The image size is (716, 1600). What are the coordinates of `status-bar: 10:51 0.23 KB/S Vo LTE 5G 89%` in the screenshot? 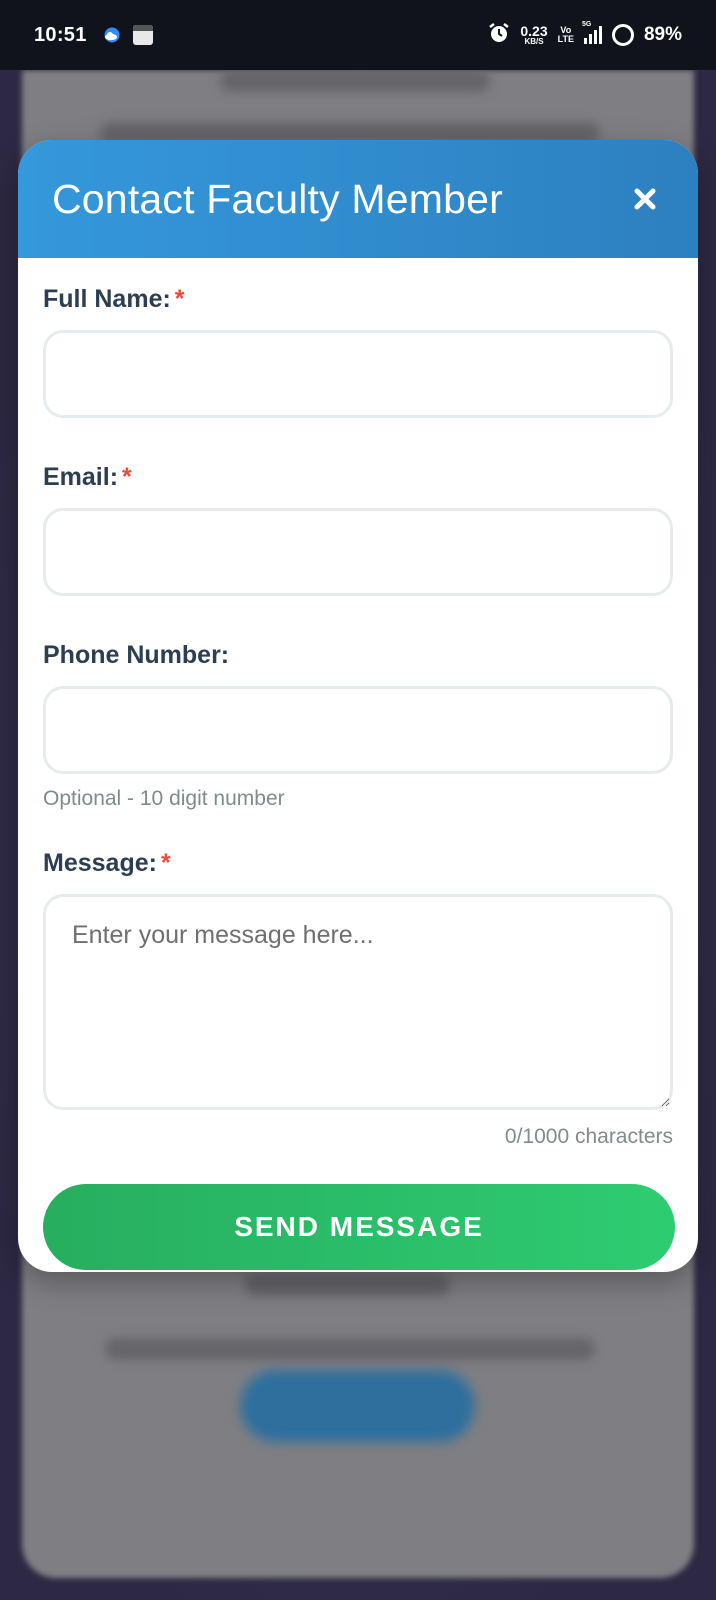 It's located at (358, 35).